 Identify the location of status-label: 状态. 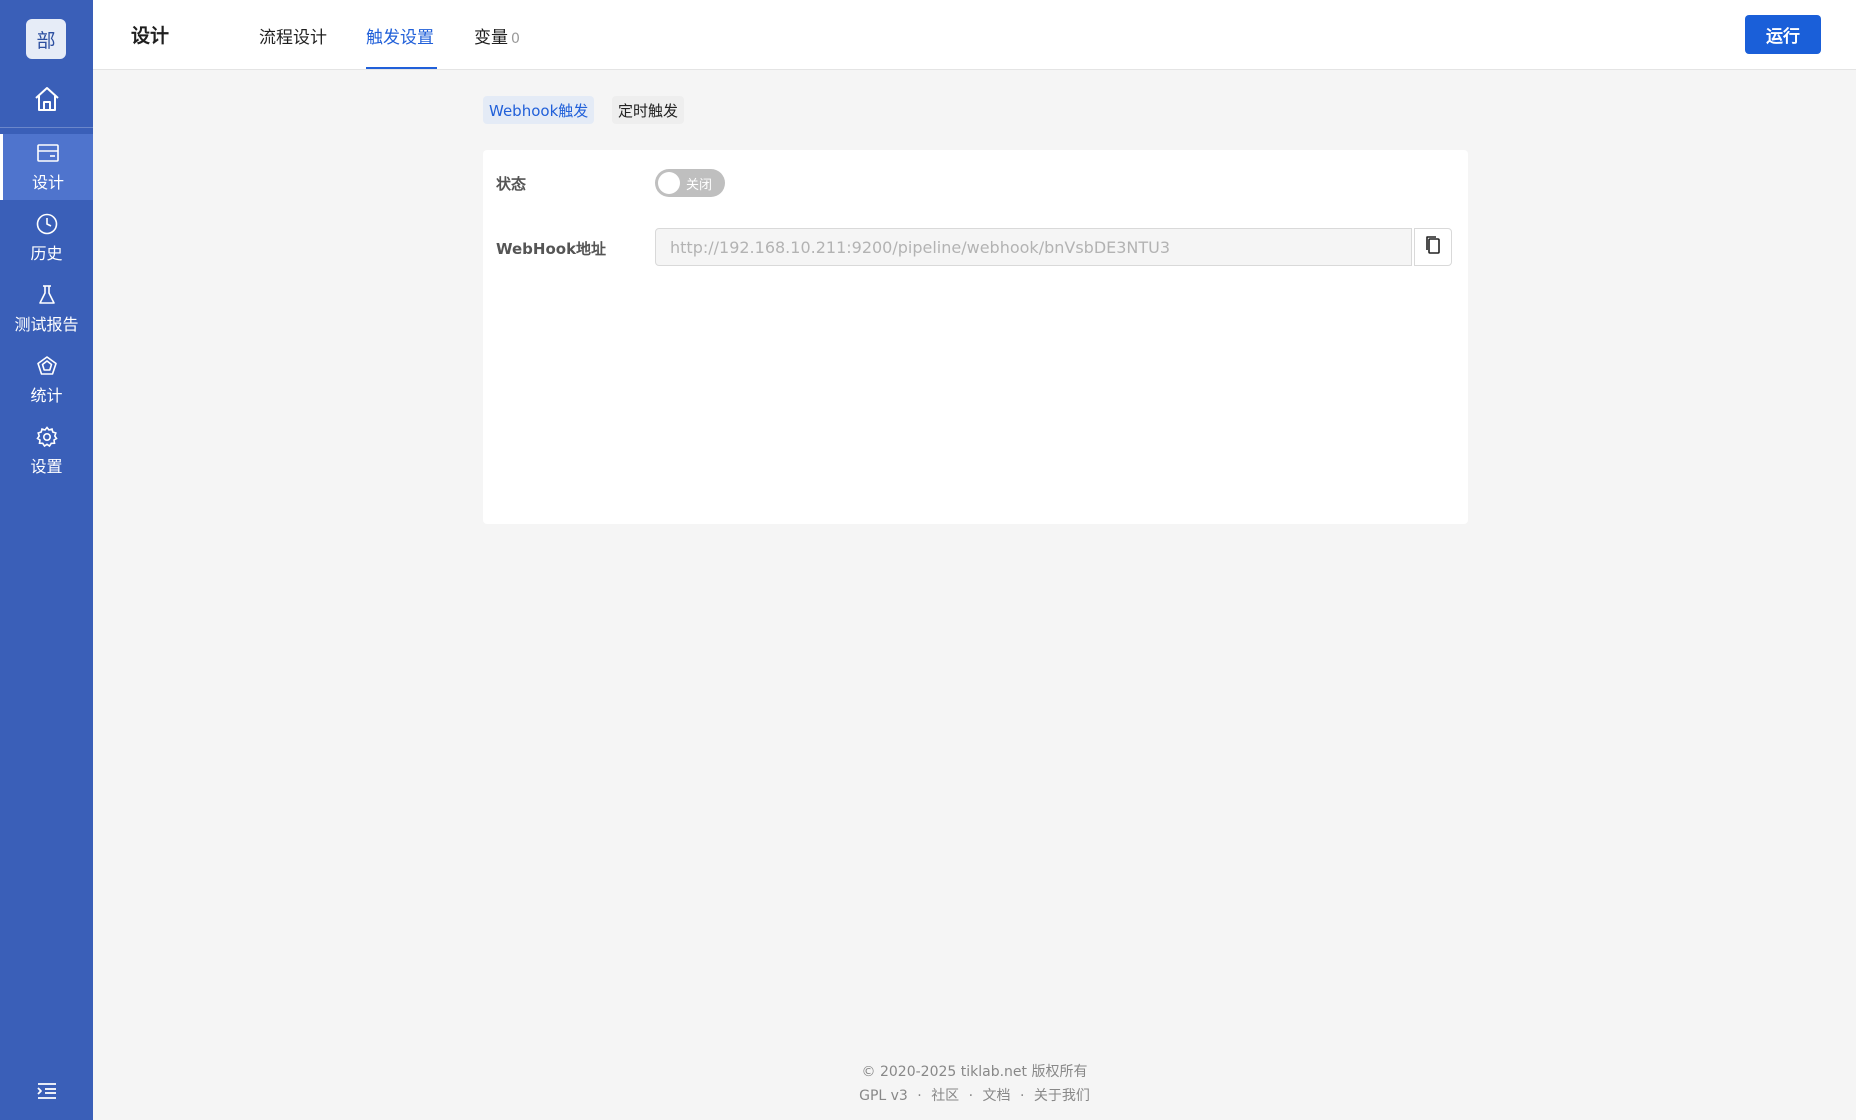
(511, 184).